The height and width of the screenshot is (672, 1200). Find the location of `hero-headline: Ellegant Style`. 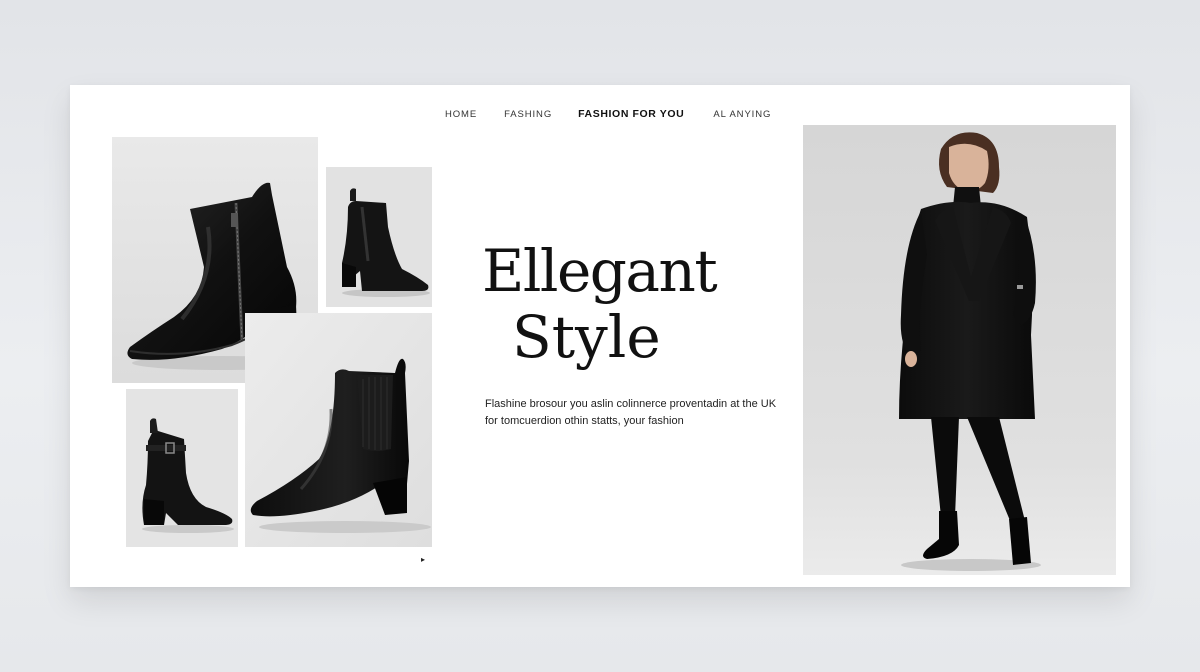

hero-headline: Ellegant Style is located at coordinates (632, 303).